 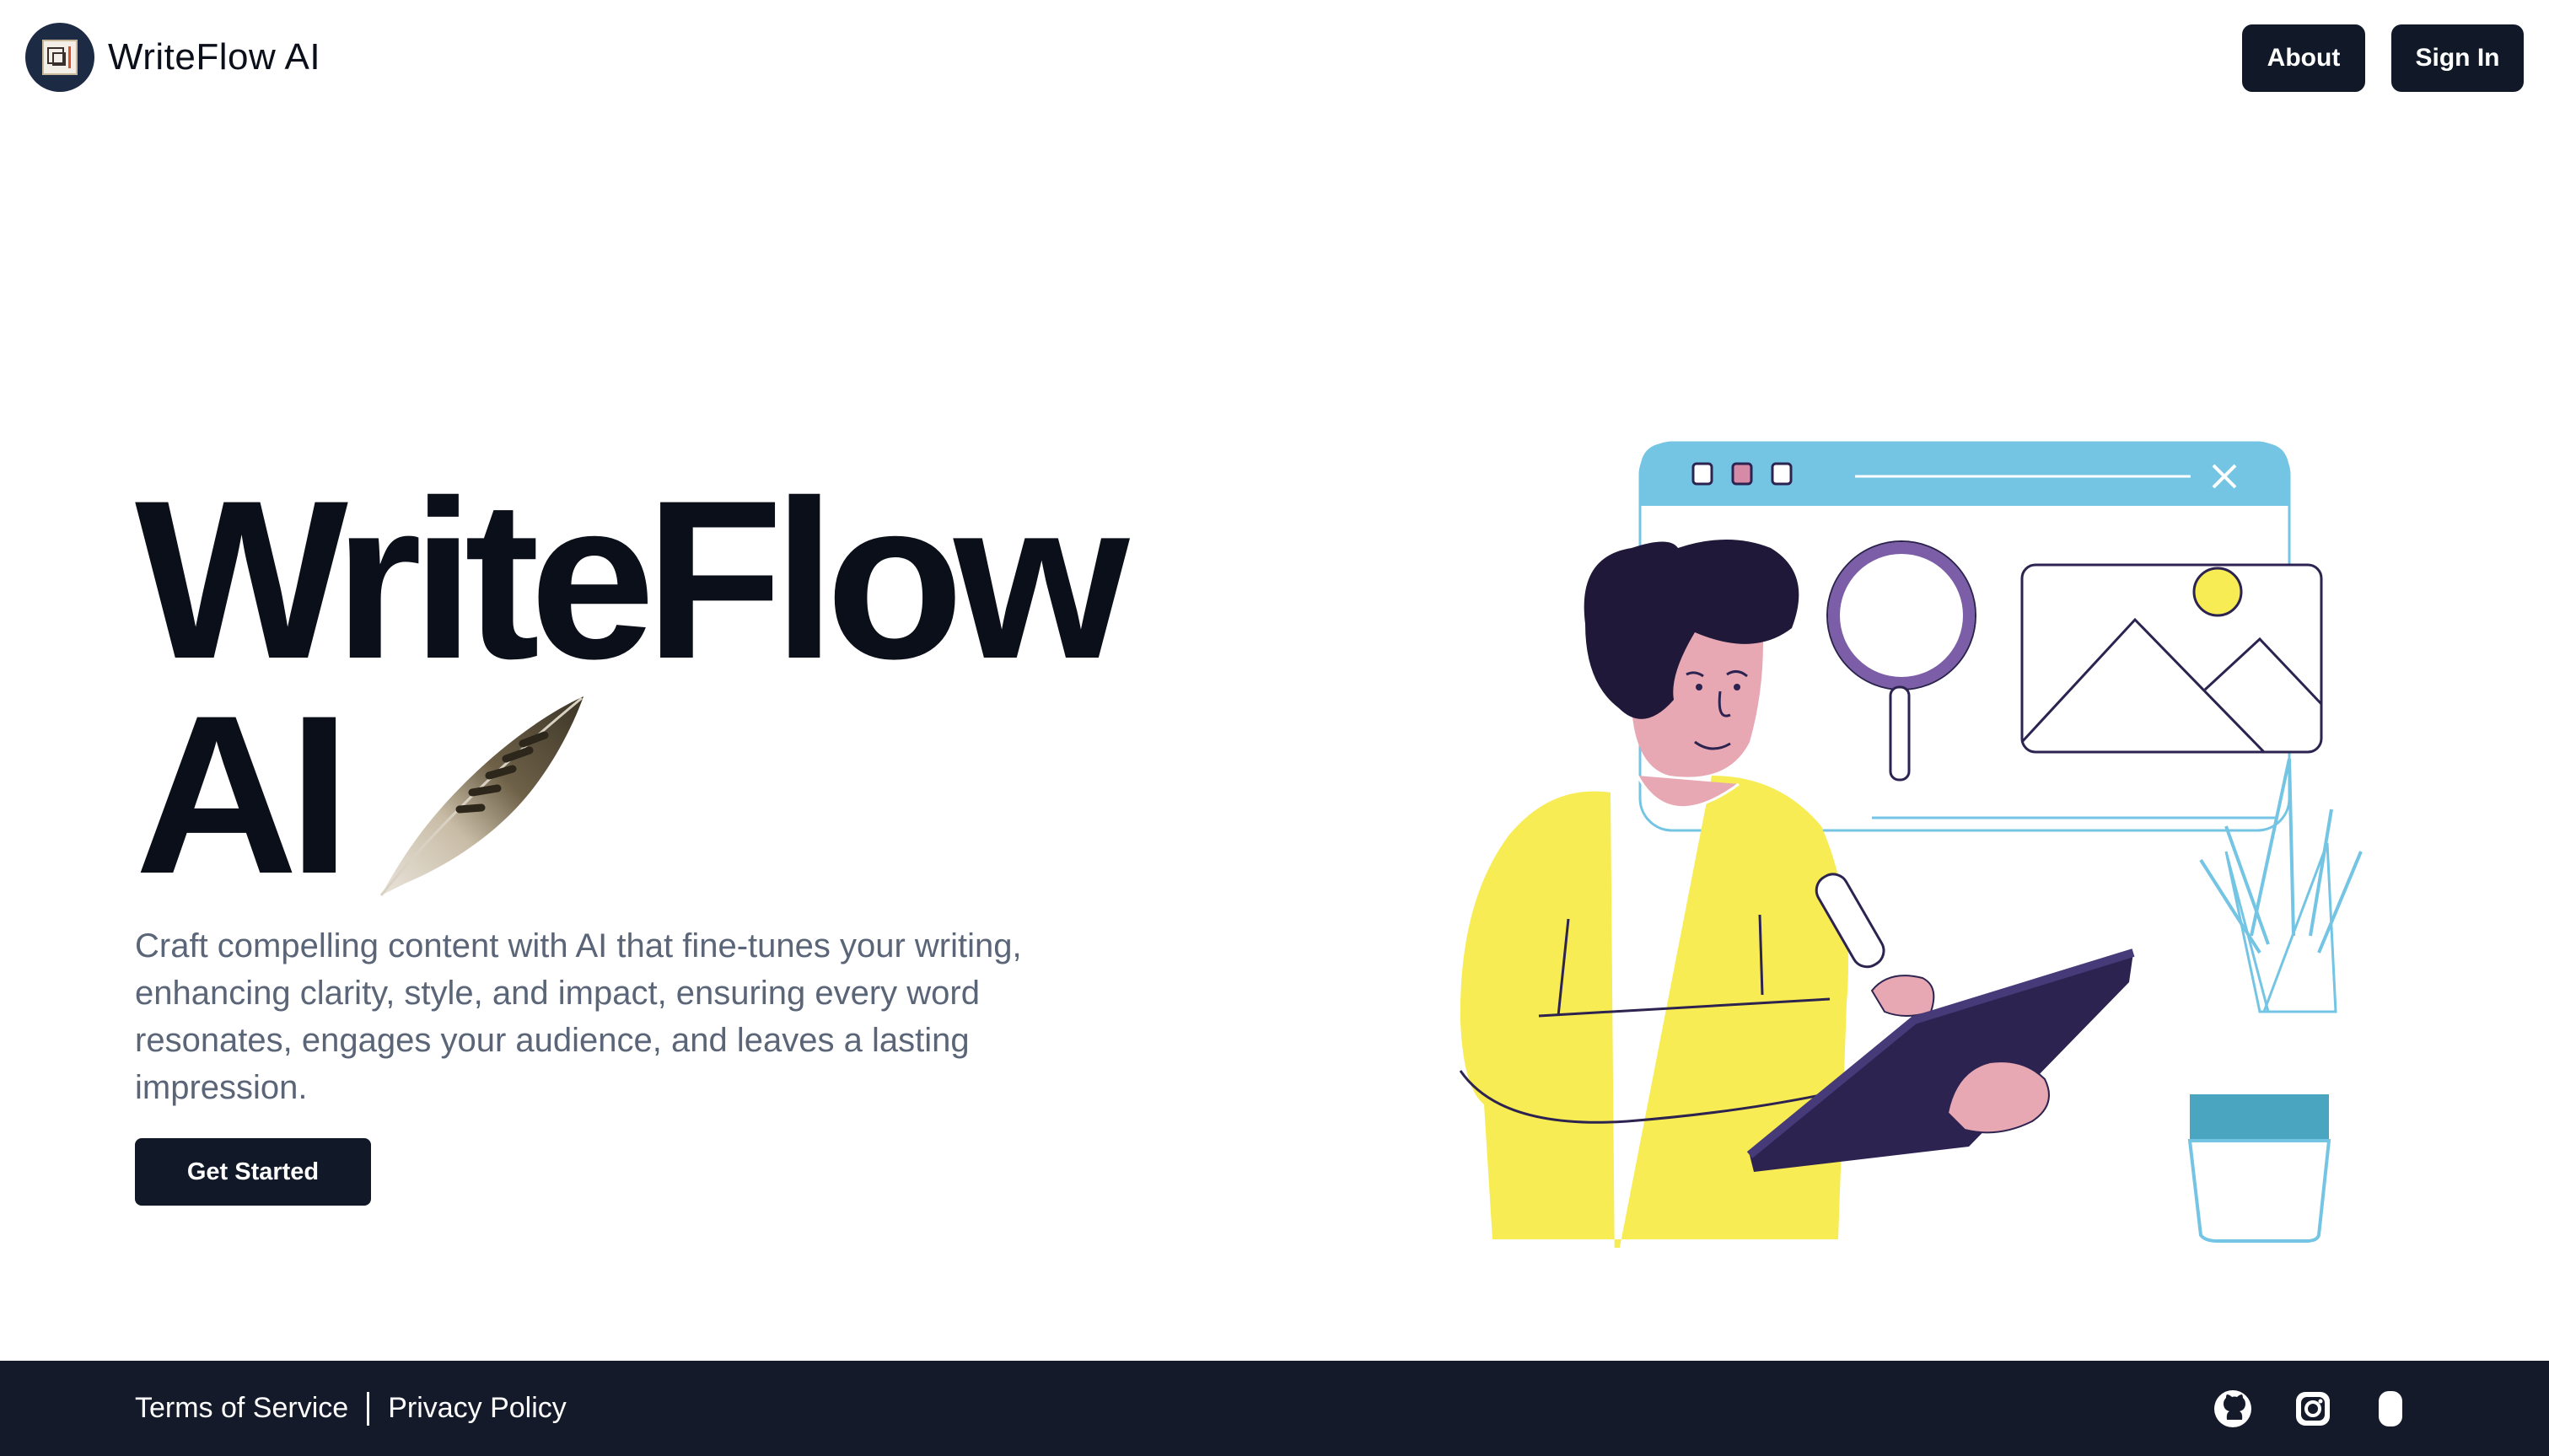 I want to click on footer-links: Terms of Service Privacy Policy, so click(x=351, y=1408).